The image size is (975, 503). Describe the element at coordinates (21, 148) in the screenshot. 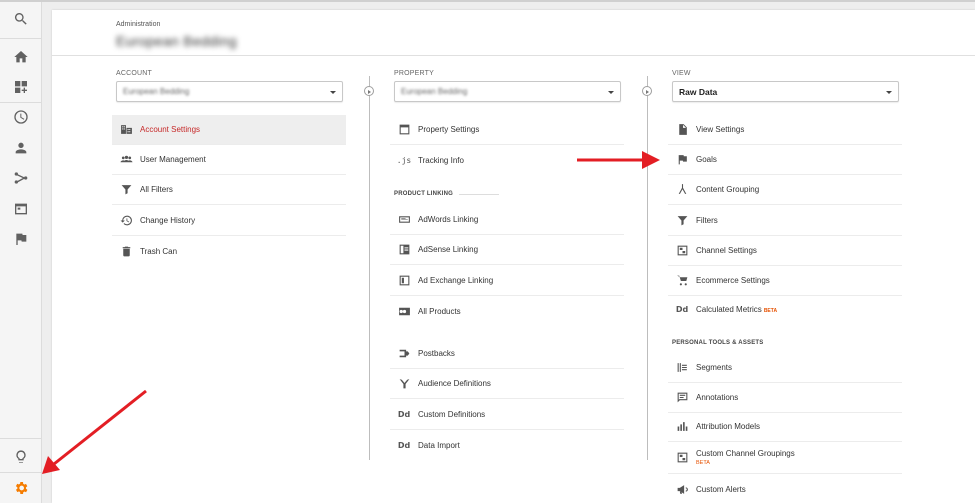

I see `person-icon` at that location.